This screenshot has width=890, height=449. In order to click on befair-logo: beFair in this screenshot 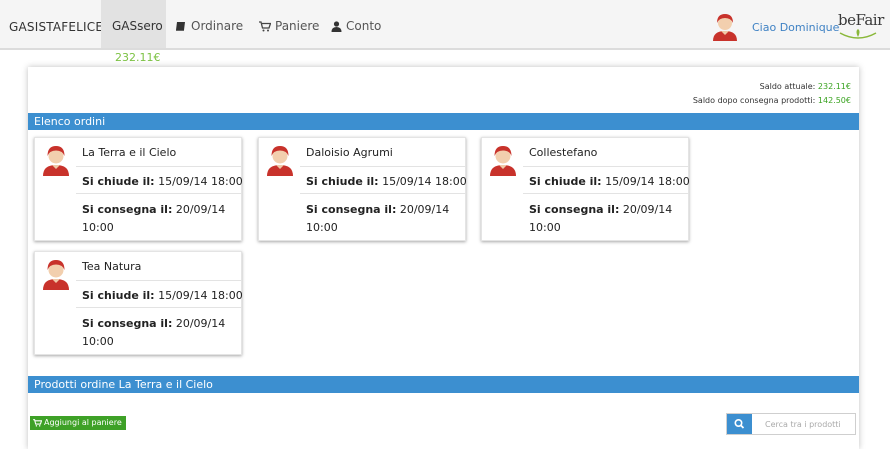, I will do `click(861, 27)`.